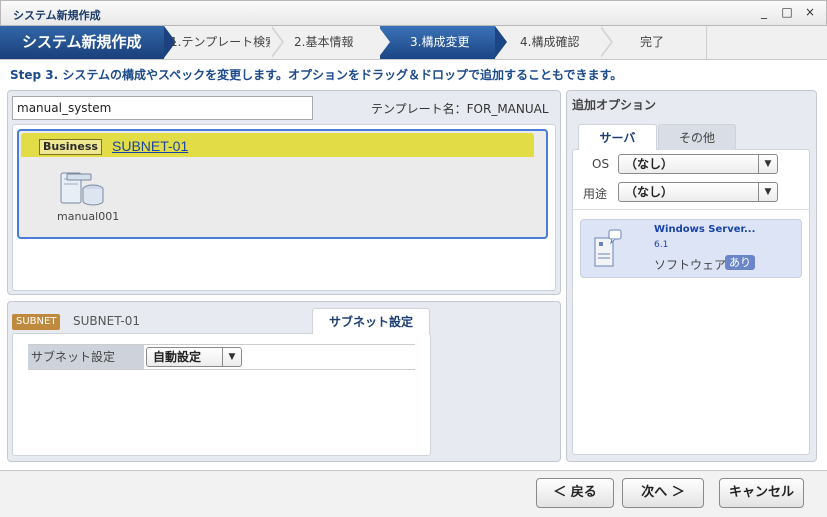 The image size is (827, 517). What do you see at coordinates (614, 105) in the screenshot?
I see `options-title: 追加オプション` at bounding box center [614, 105].